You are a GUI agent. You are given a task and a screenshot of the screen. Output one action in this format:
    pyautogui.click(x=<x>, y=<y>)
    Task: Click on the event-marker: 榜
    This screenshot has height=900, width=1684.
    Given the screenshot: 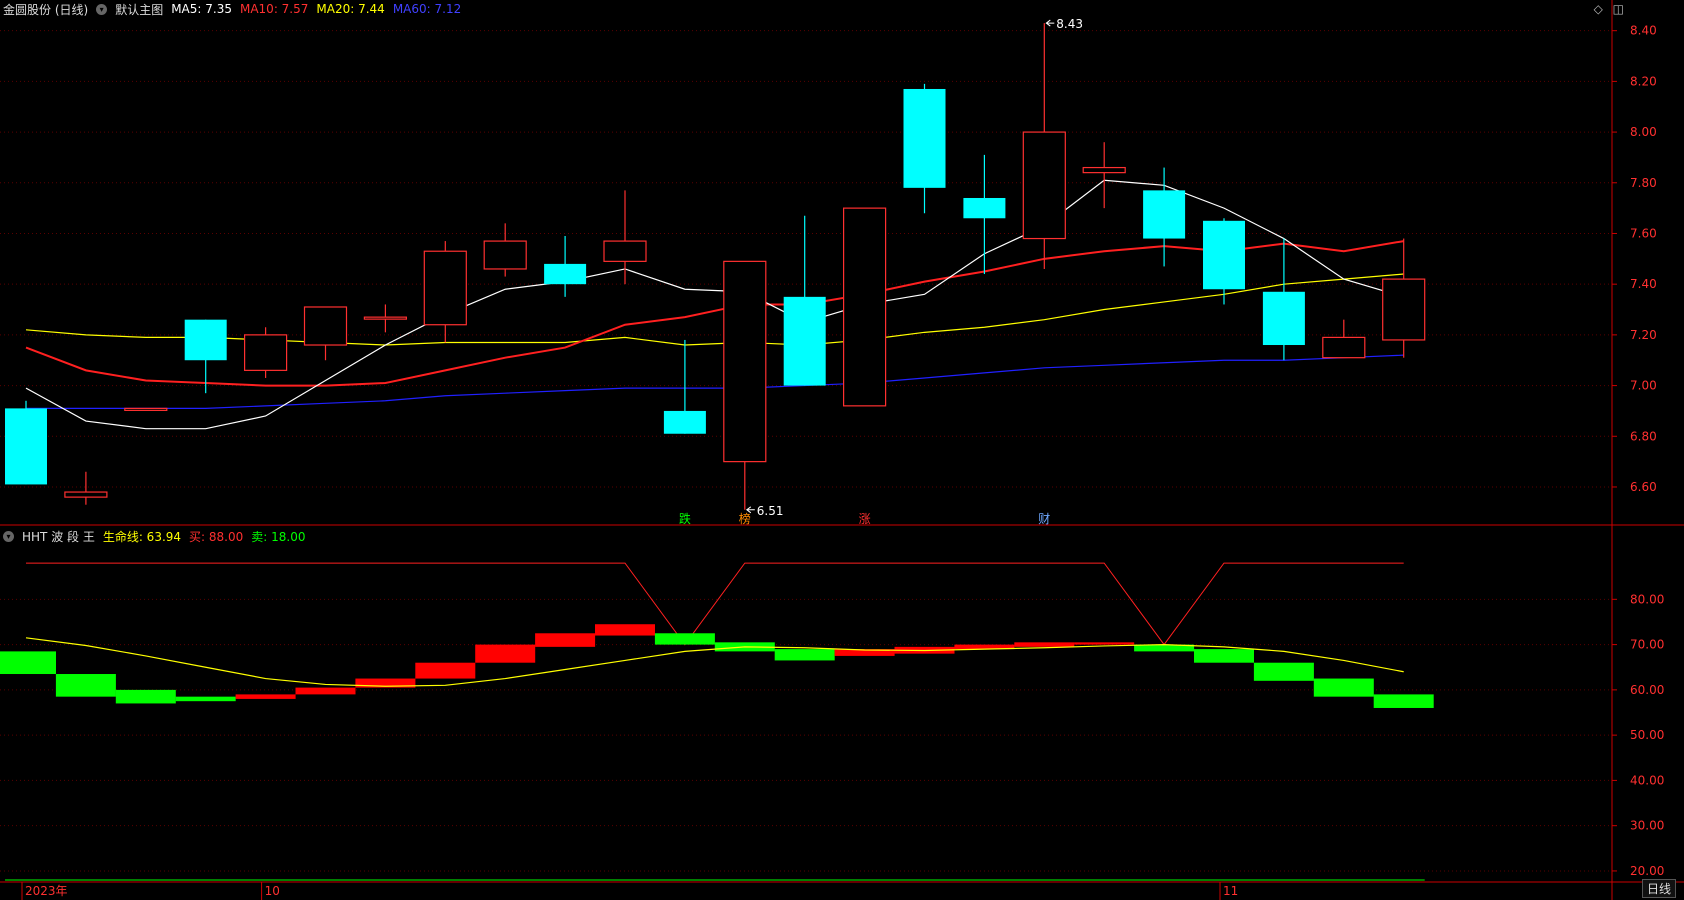 What is the action you would take?
    pyautogui.click(x=745, y=518)
    